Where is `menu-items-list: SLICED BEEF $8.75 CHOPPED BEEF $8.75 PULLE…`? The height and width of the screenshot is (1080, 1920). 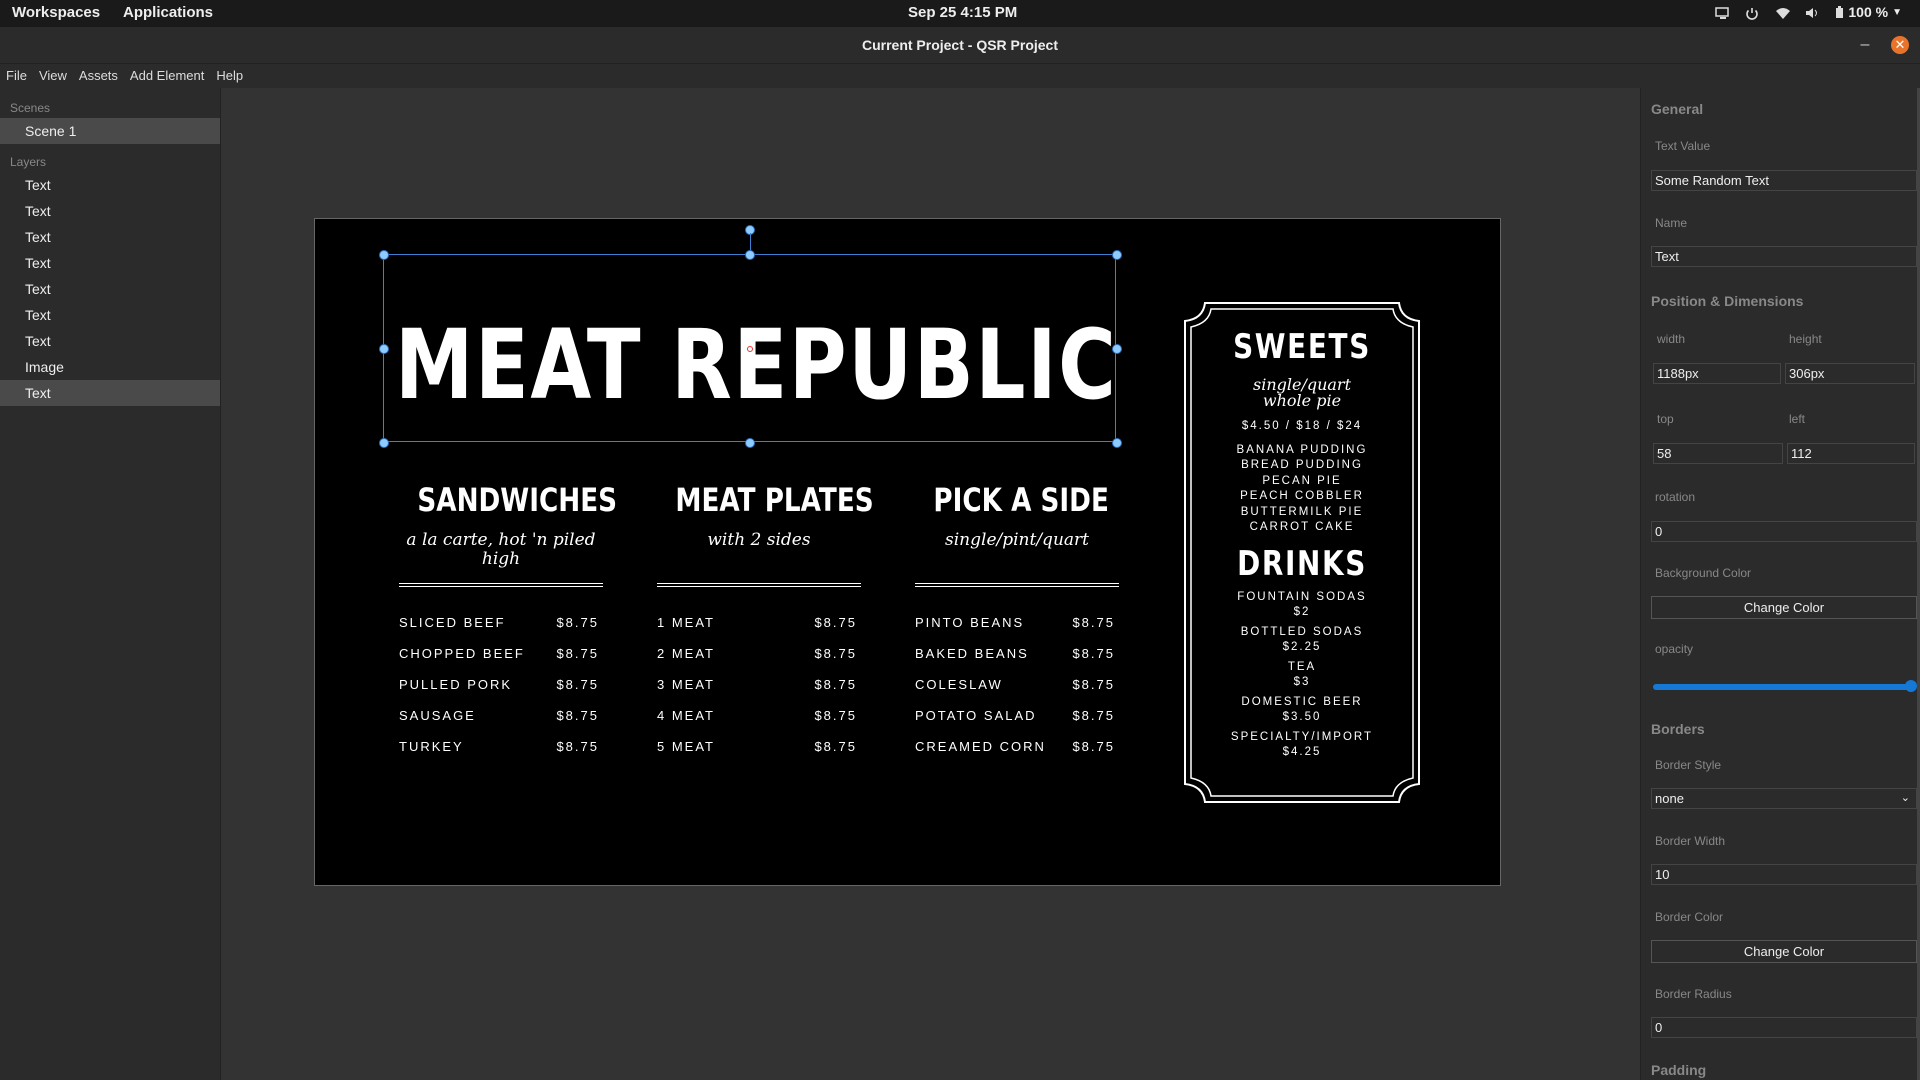 menu-items-list: SLICED BEEF $8.75 CHOPPED BEEF $8.75 PULLE… is located at coordinates (501, 684).